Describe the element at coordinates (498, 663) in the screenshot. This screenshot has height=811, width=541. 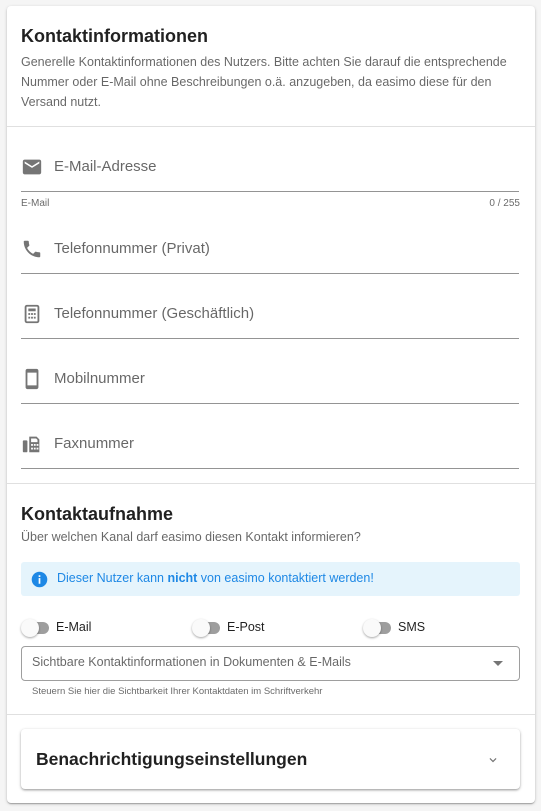
I see `dropdown-arrow-icon` at that location.